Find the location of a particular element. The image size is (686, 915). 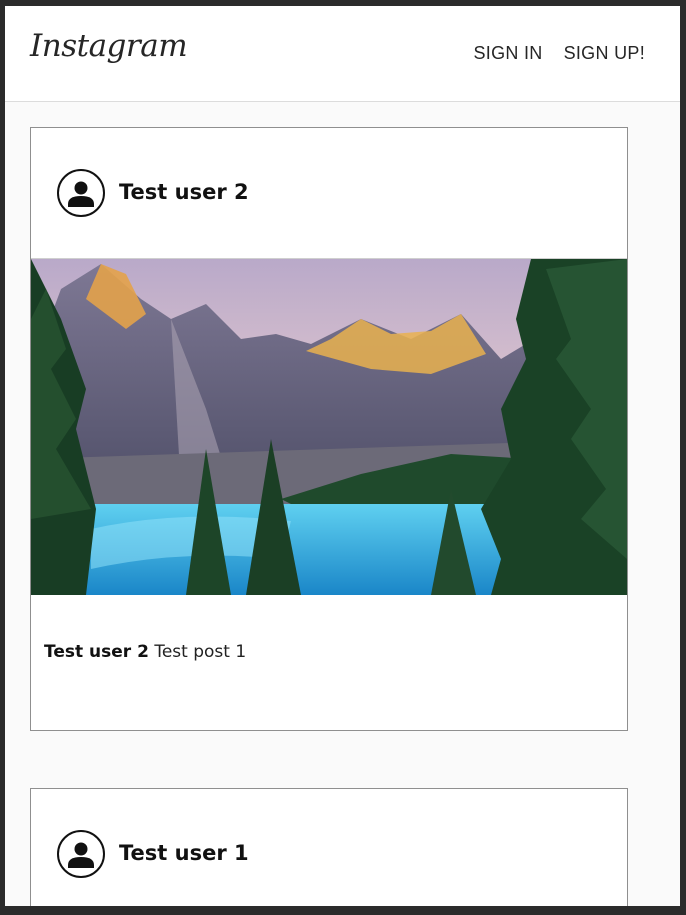

sign-up-button: SIGN UP! is located at coordinates (604, 53).